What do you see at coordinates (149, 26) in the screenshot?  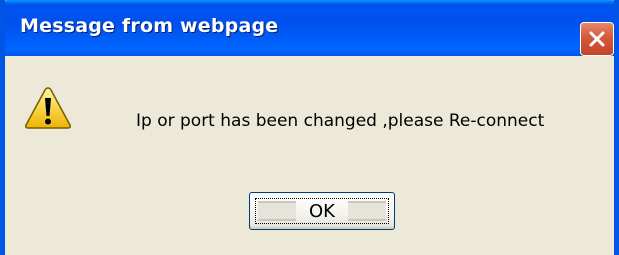 I see `window-title: Message from webpage` at bounding box center [149, 26].